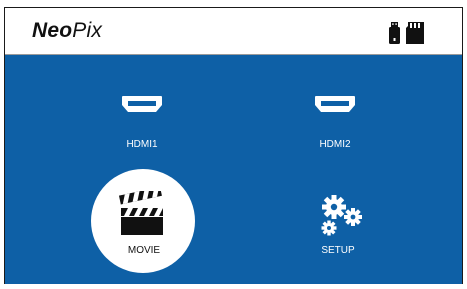 This screenshot has height=289, width=467. I want to click on menu-item-hdmi2: HDMI2, so click(335, 127).